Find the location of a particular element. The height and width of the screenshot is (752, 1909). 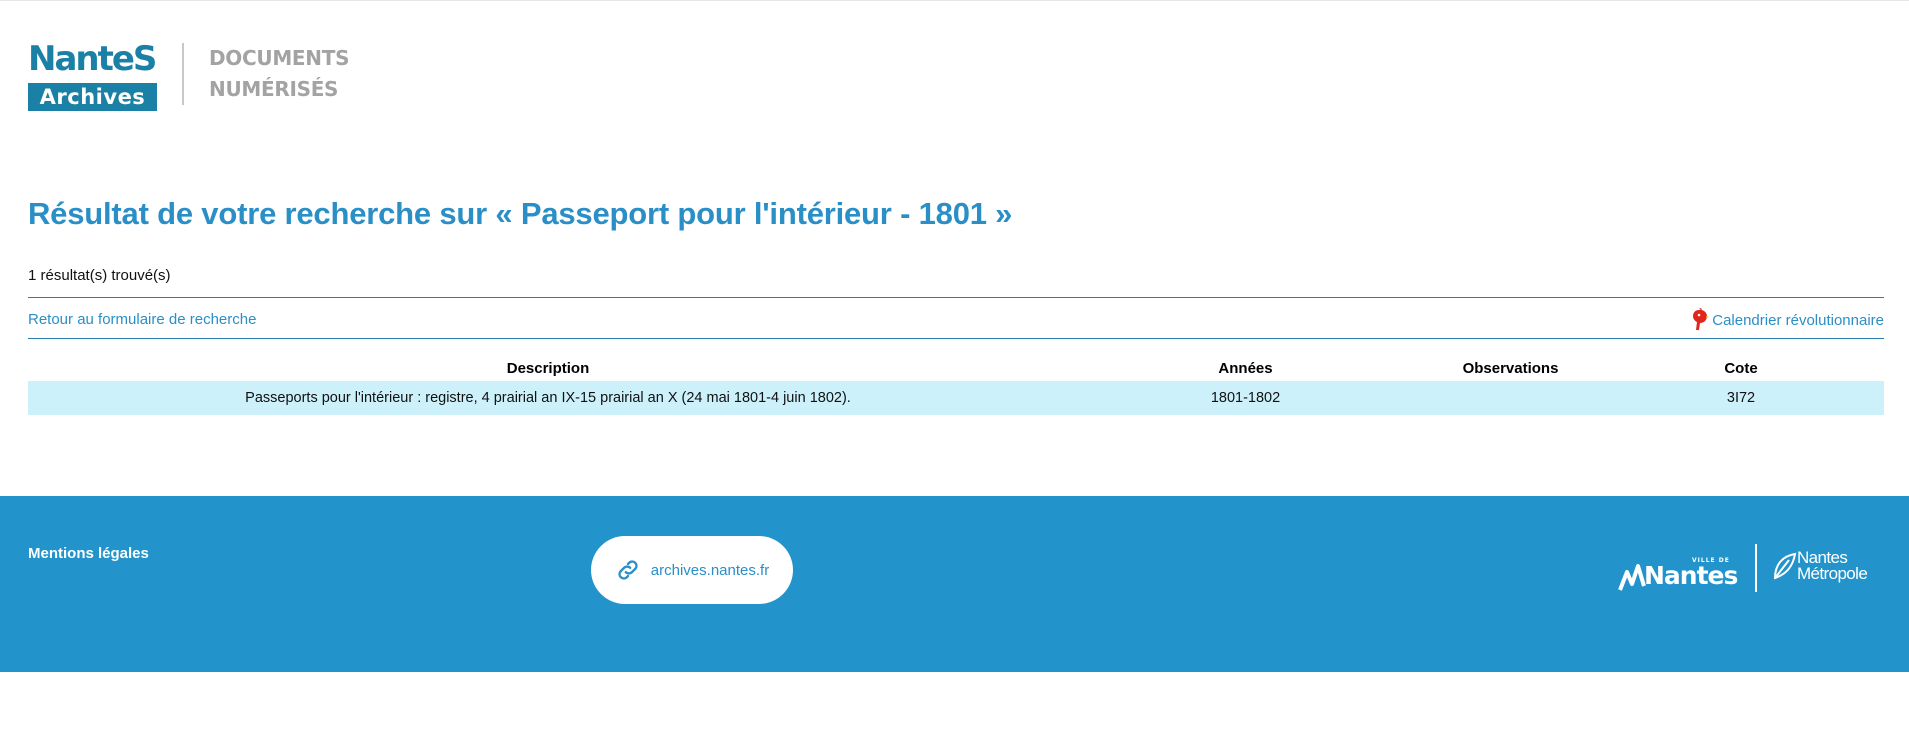

archives-logo: NanteS Archives is located at coordinates (92, 74).